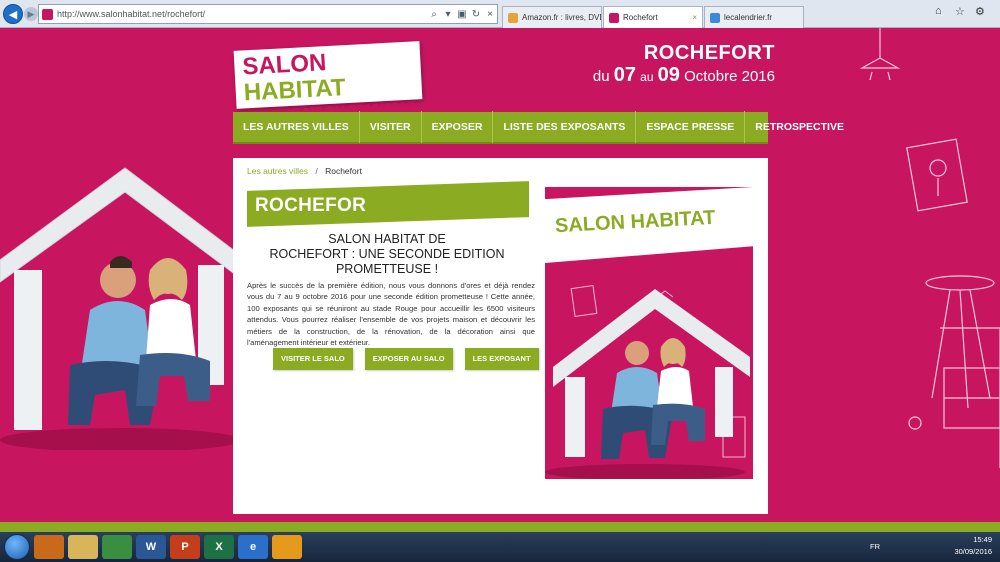  Describe the element at coordinates (490, 14) in the screenshot. I see `close-icon: ×` at that location.